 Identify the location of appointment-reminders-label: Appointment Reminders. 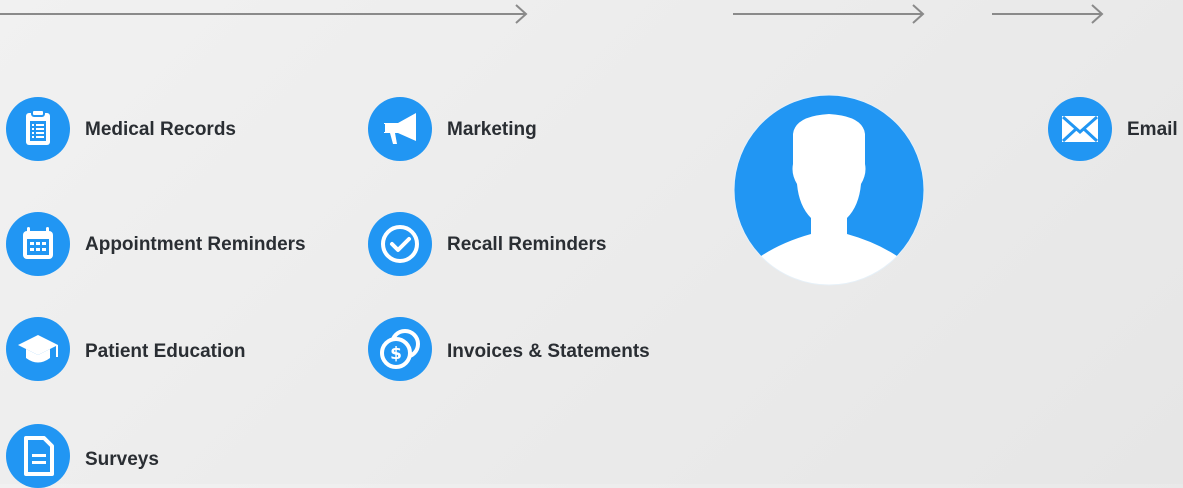
(195, 244).